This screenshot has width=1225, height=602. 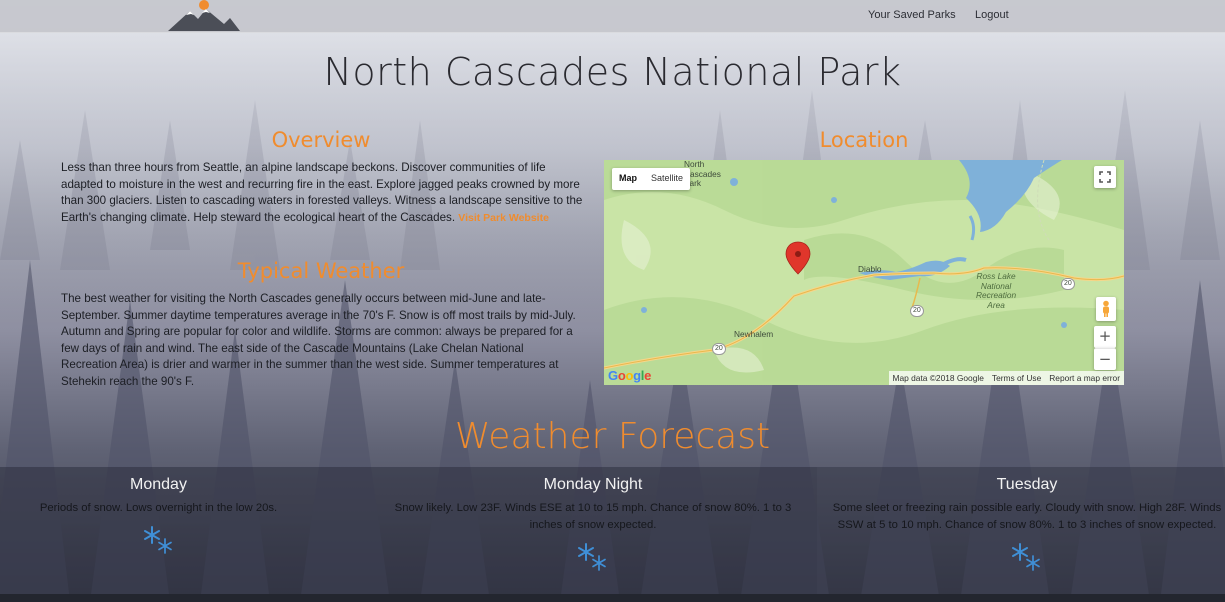 I want to click on page-title: North Cascades National Park, so click(x=612, y=72).